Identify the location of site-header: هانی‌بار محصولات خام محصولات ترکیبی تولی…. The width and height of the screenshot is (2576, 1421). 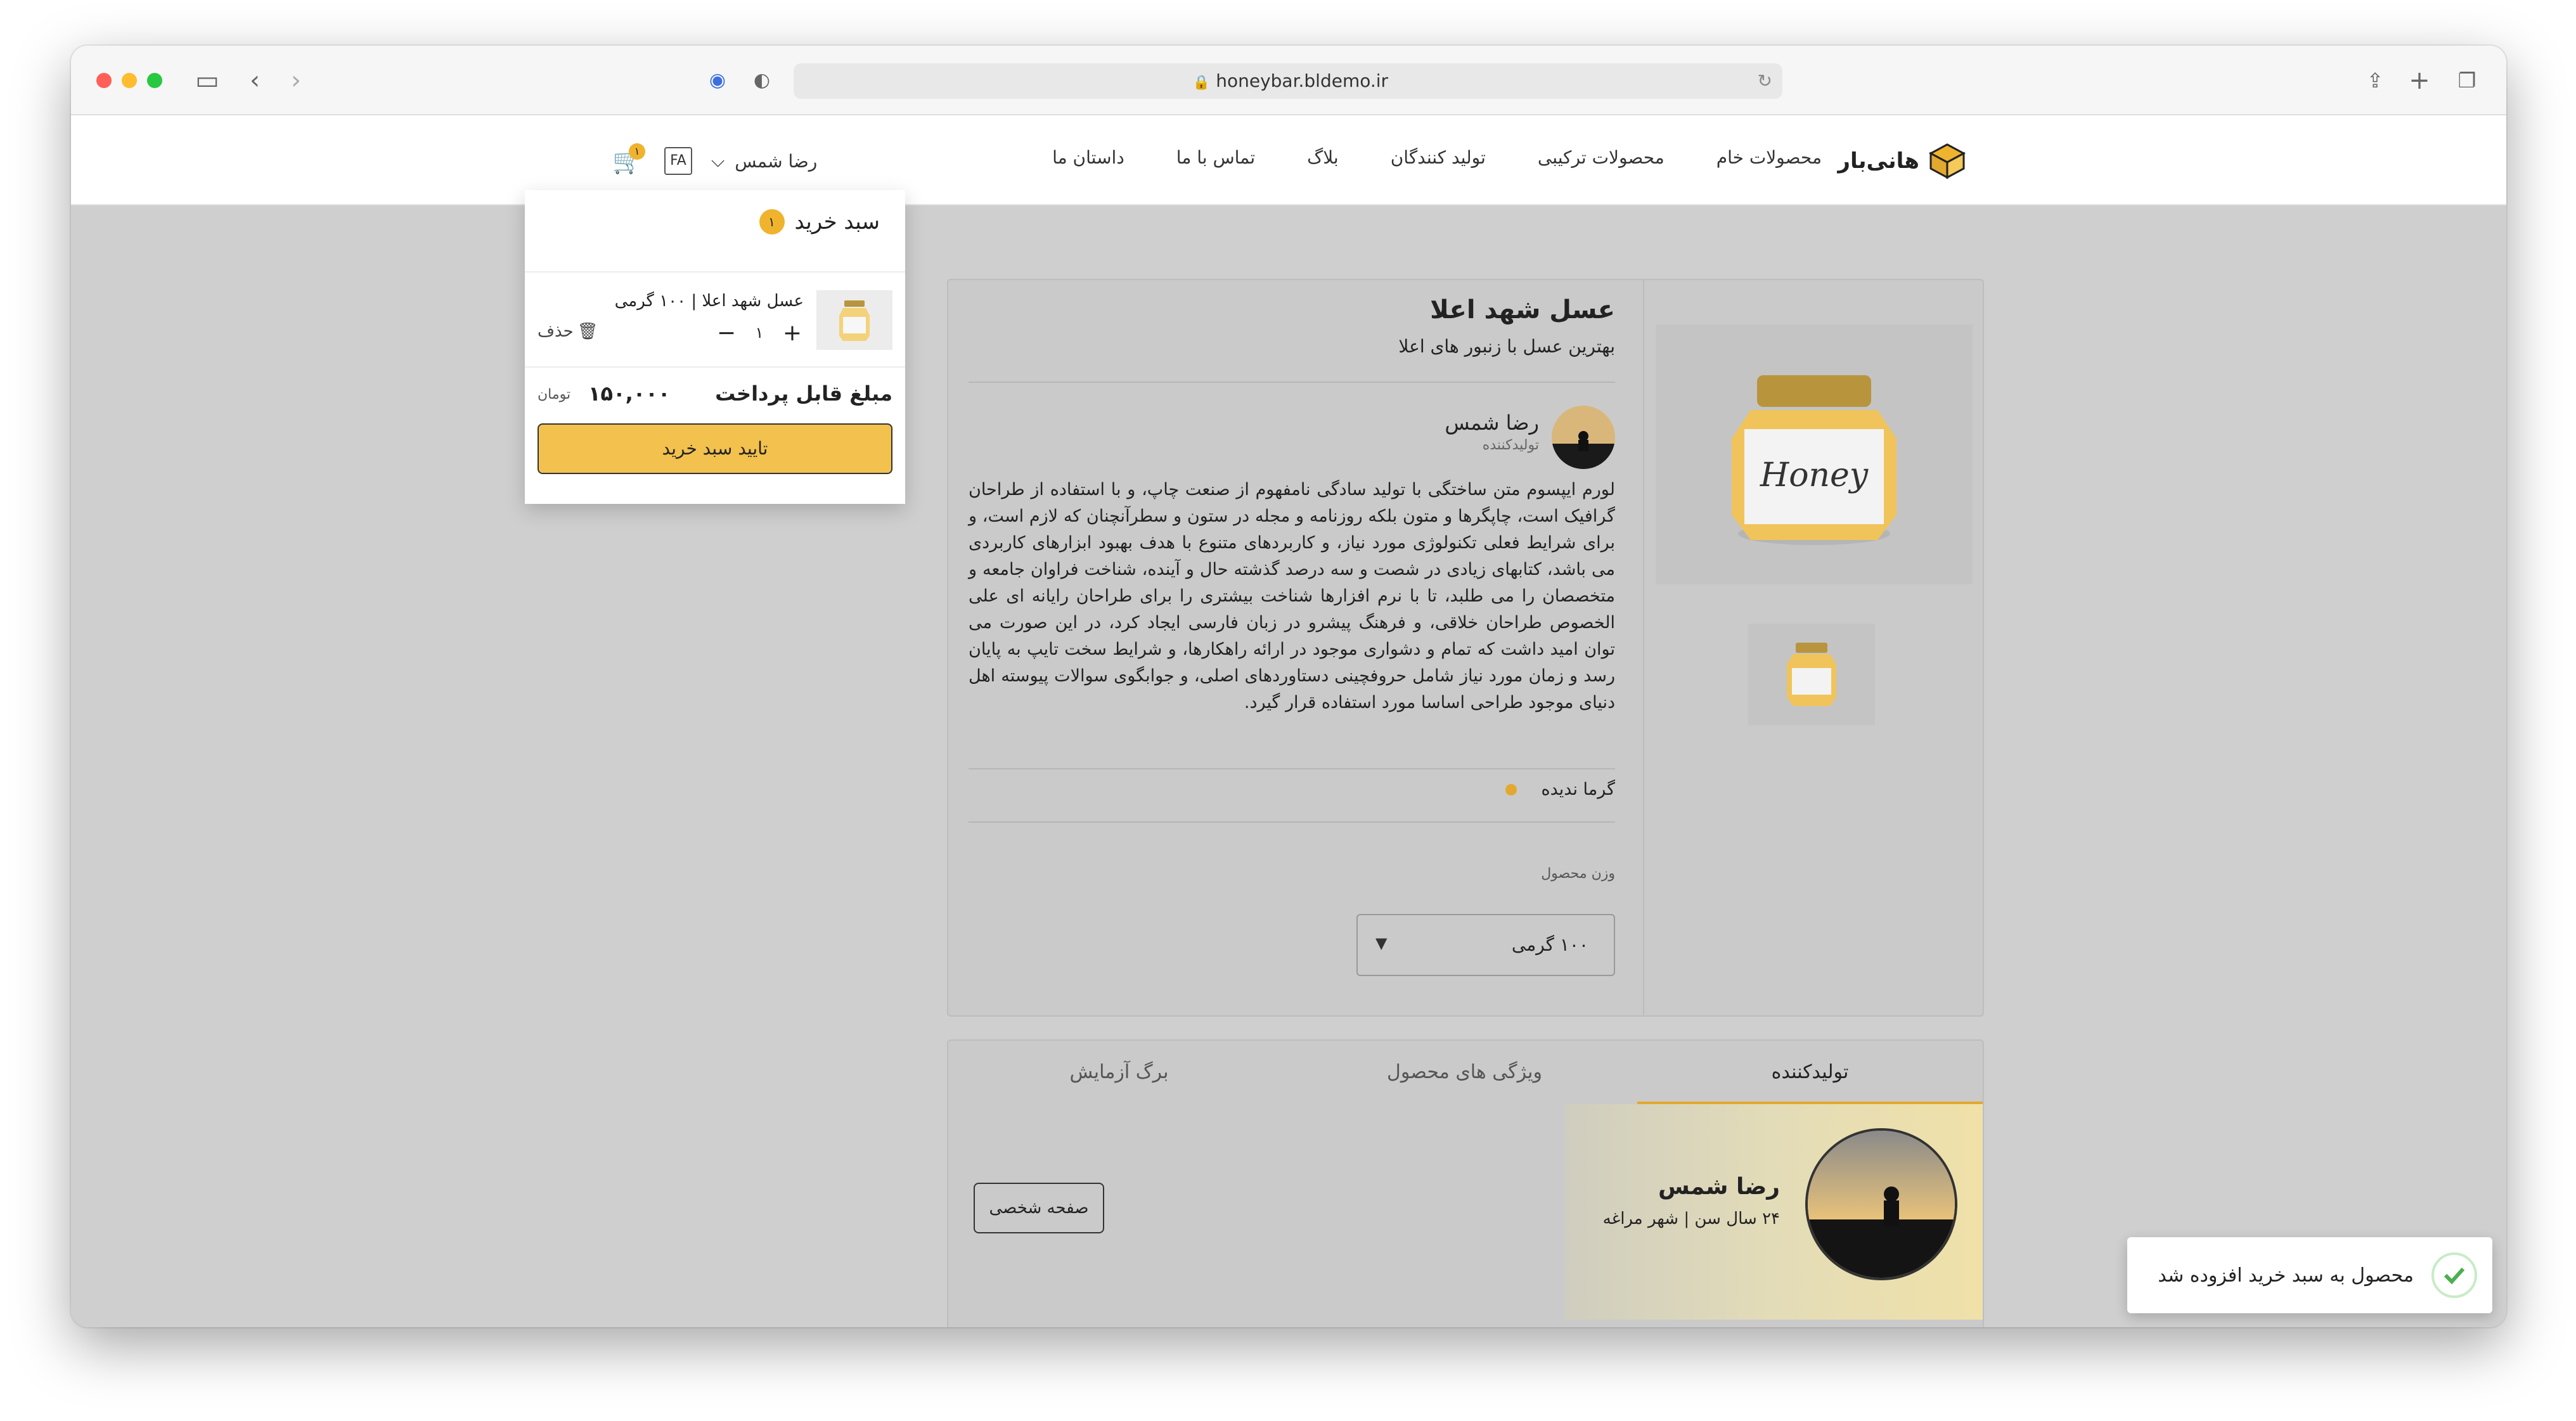
(1288, 160).